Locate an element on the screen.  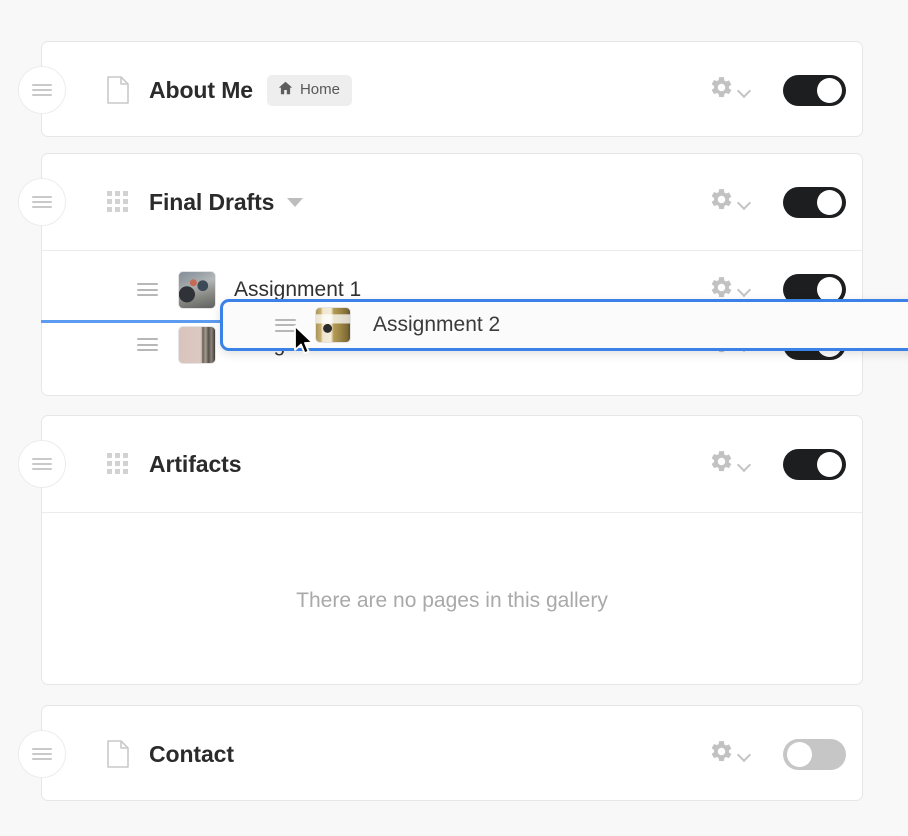
empty-gallery-message: There are no pages in this gallery is located at coordinates (452, 600).